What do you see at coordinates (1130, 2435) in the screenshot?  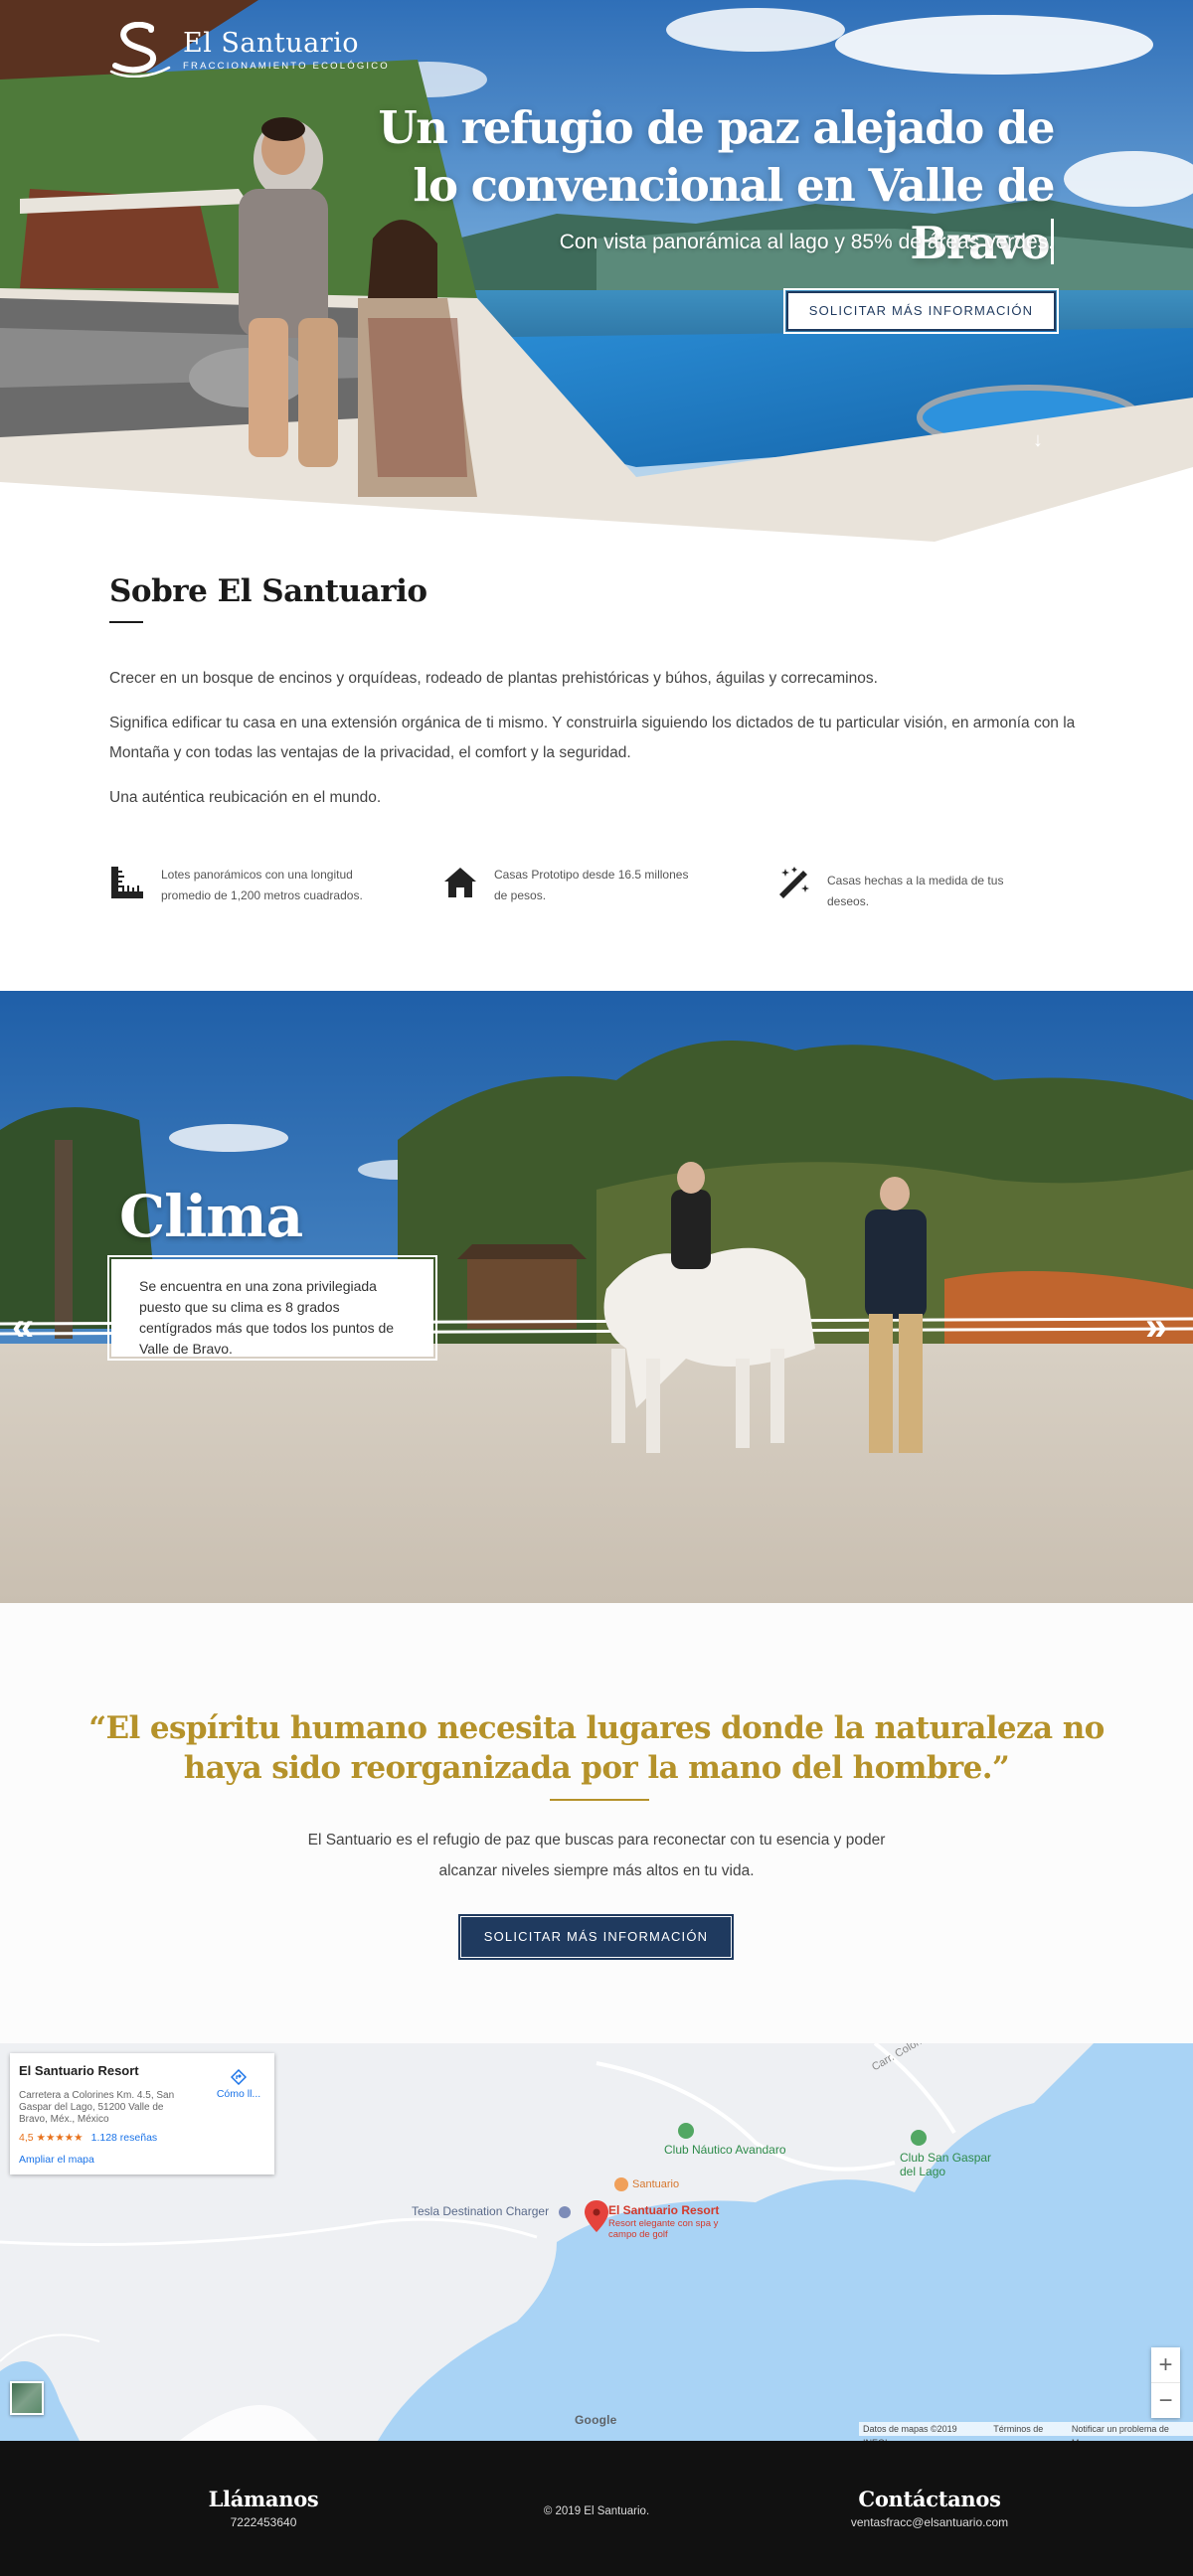 I see `map-report-link: Notificar un problema de Maps` at bounding box center [1130, 2435].